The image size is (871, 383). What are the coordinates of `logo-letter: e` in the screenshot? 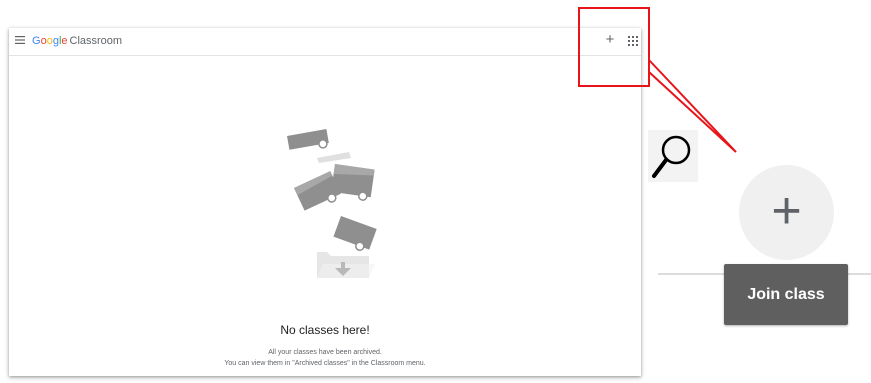 It's located at (64, 41).